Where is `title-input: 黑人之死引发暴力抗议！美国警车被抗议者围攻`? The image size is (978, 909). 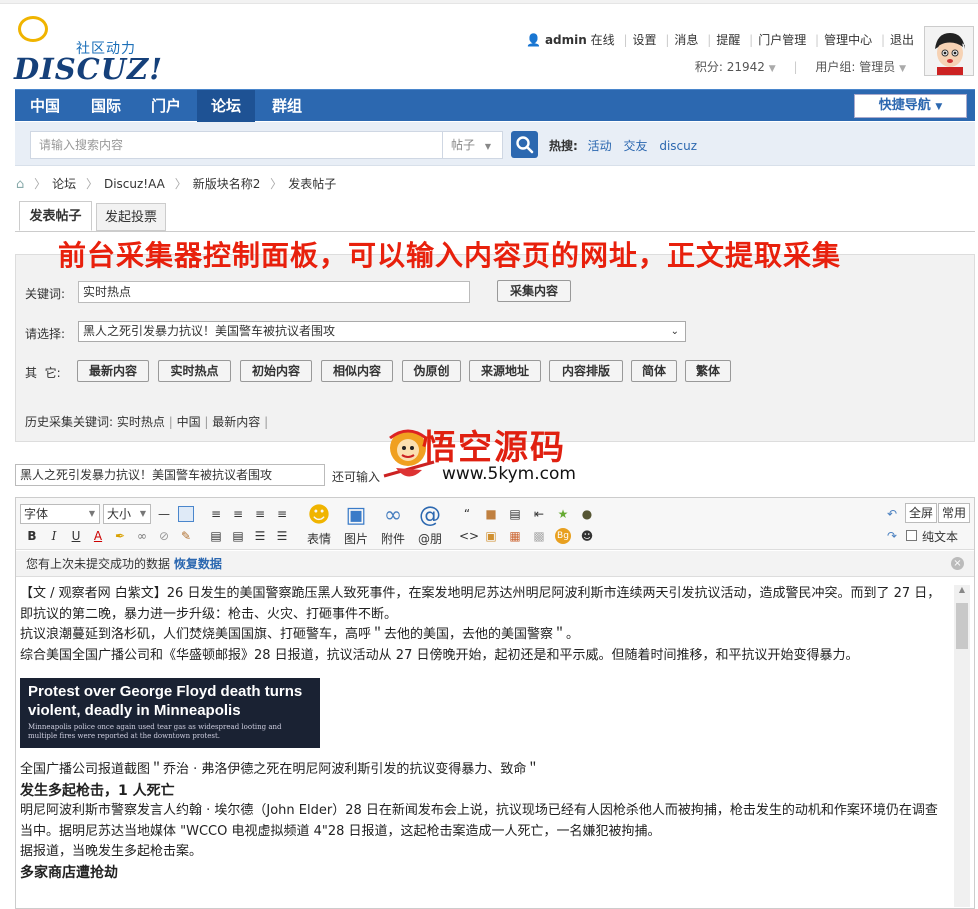
title-input: 黑人之死引发暴力抗议！美国警车被抗议者围攻 is located at coordinates (170, 475).